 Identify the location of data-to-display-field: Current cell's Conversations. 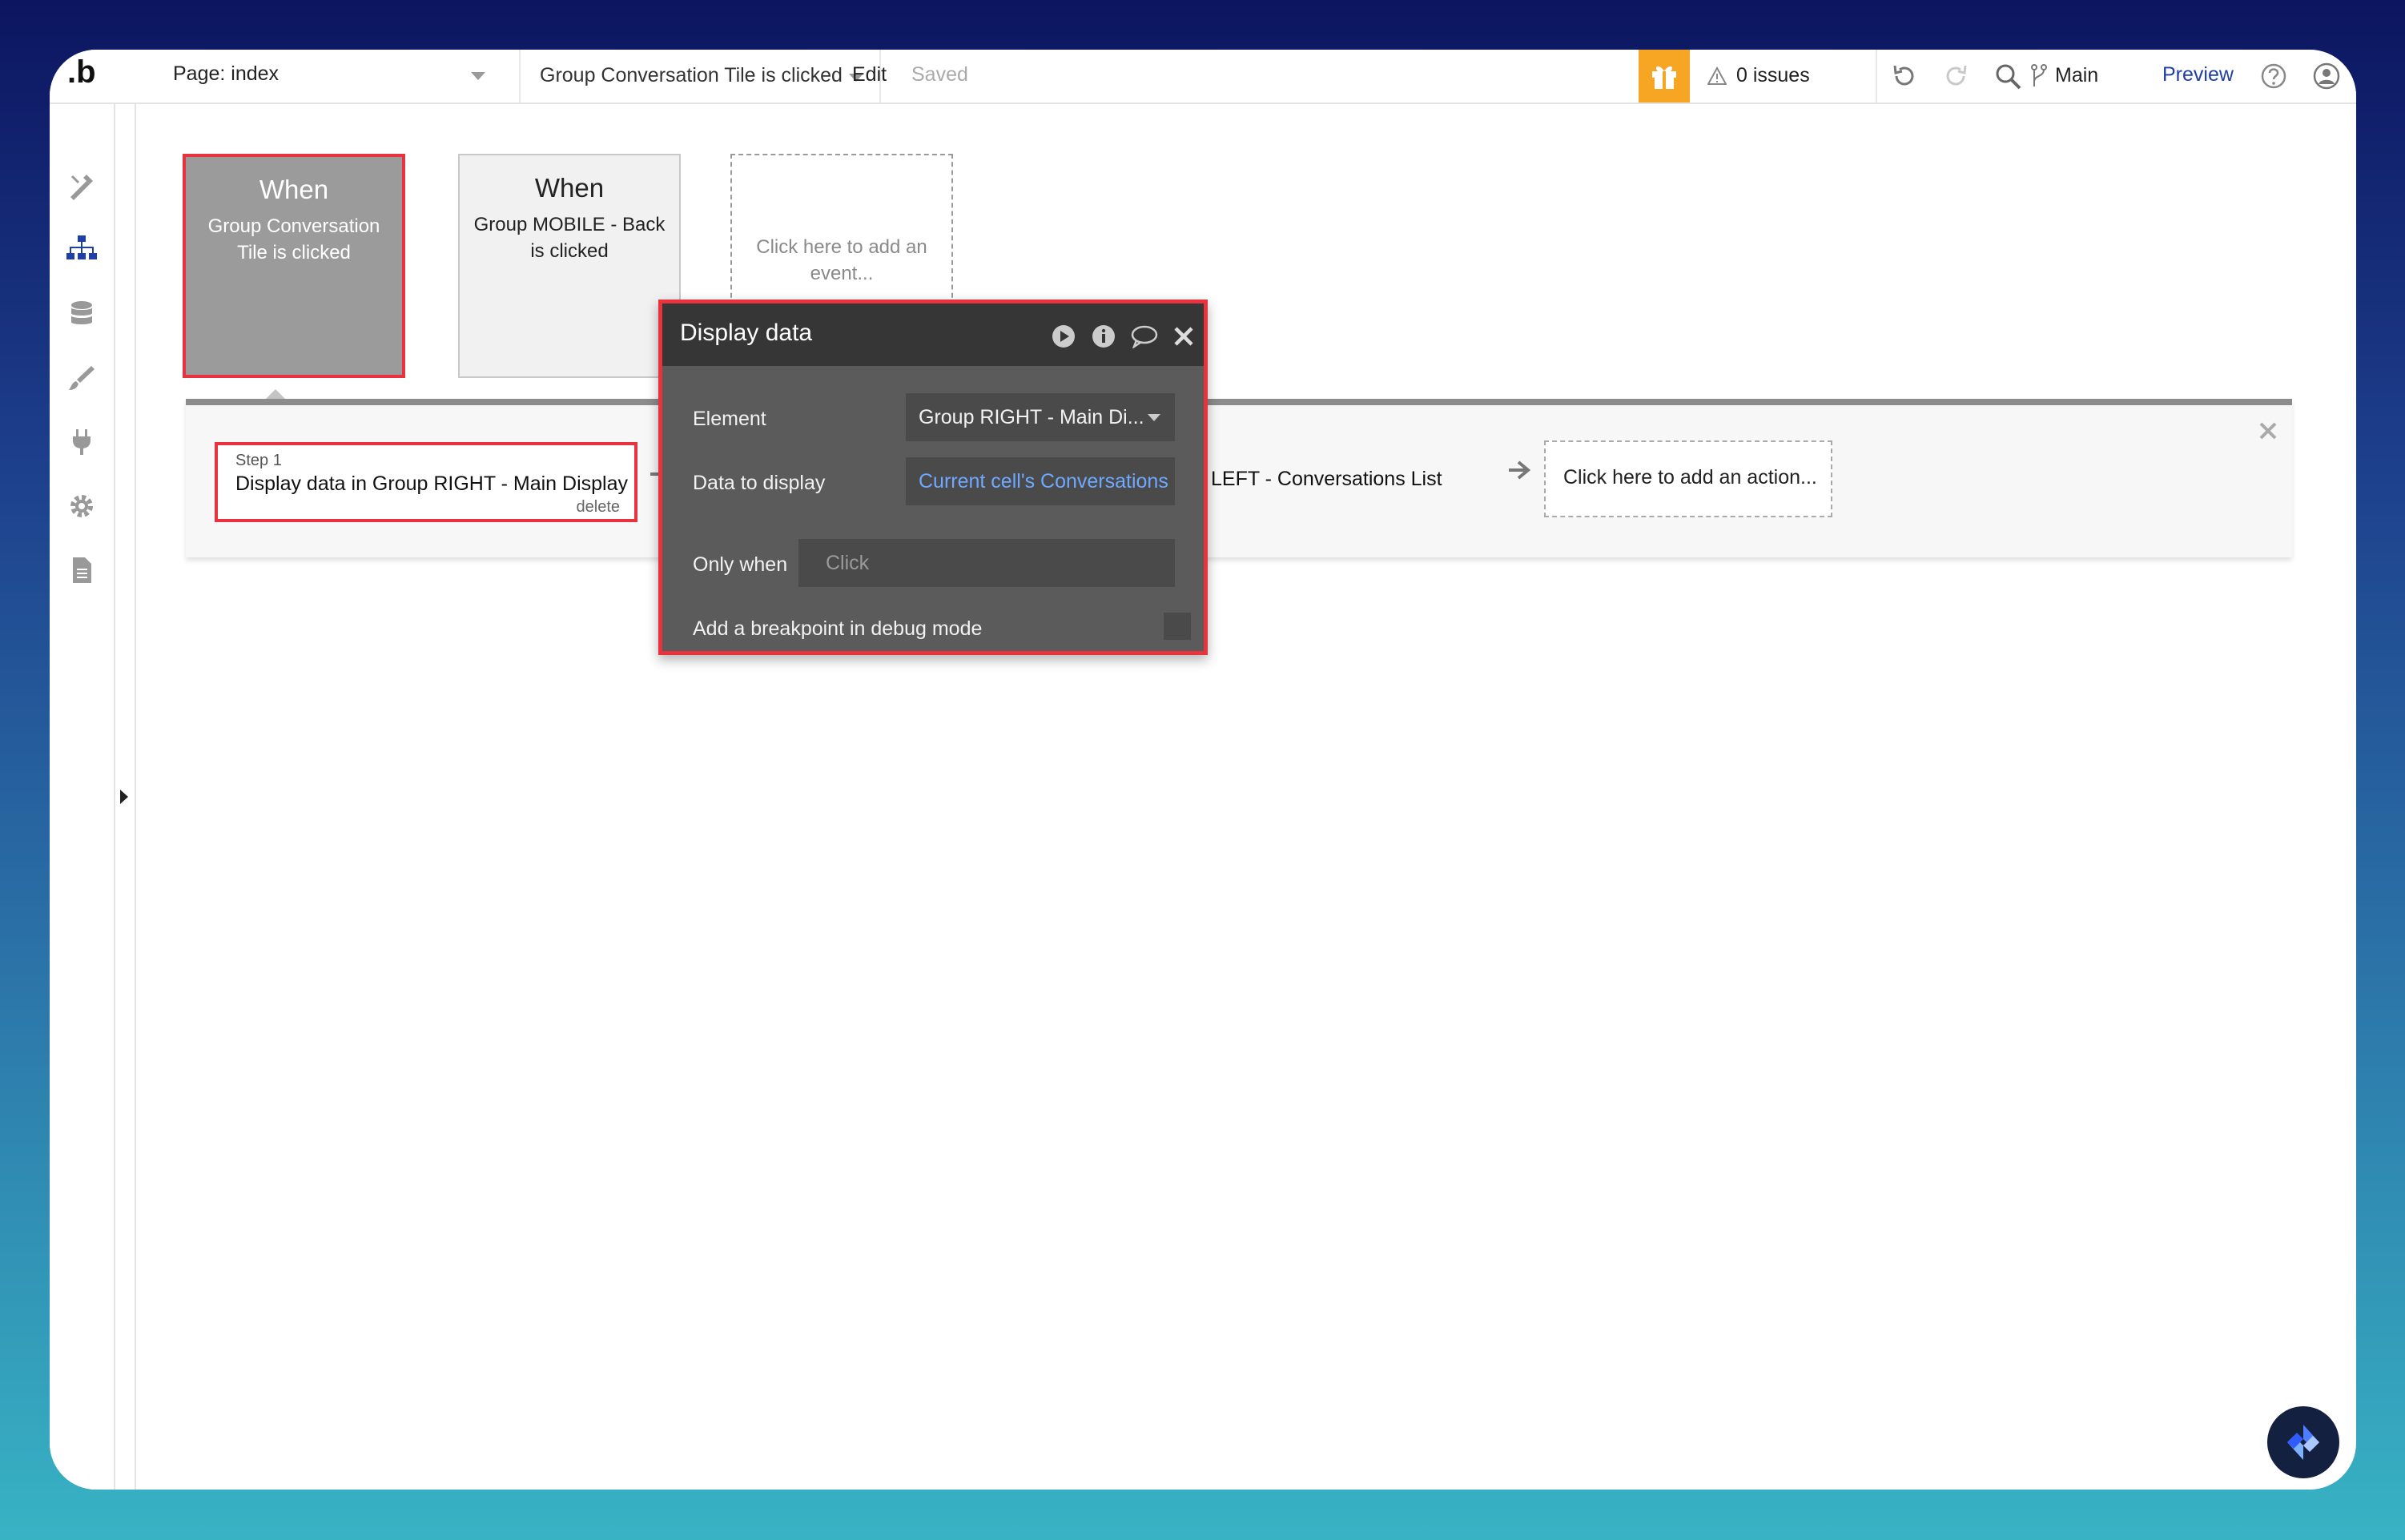
(1040, 481).